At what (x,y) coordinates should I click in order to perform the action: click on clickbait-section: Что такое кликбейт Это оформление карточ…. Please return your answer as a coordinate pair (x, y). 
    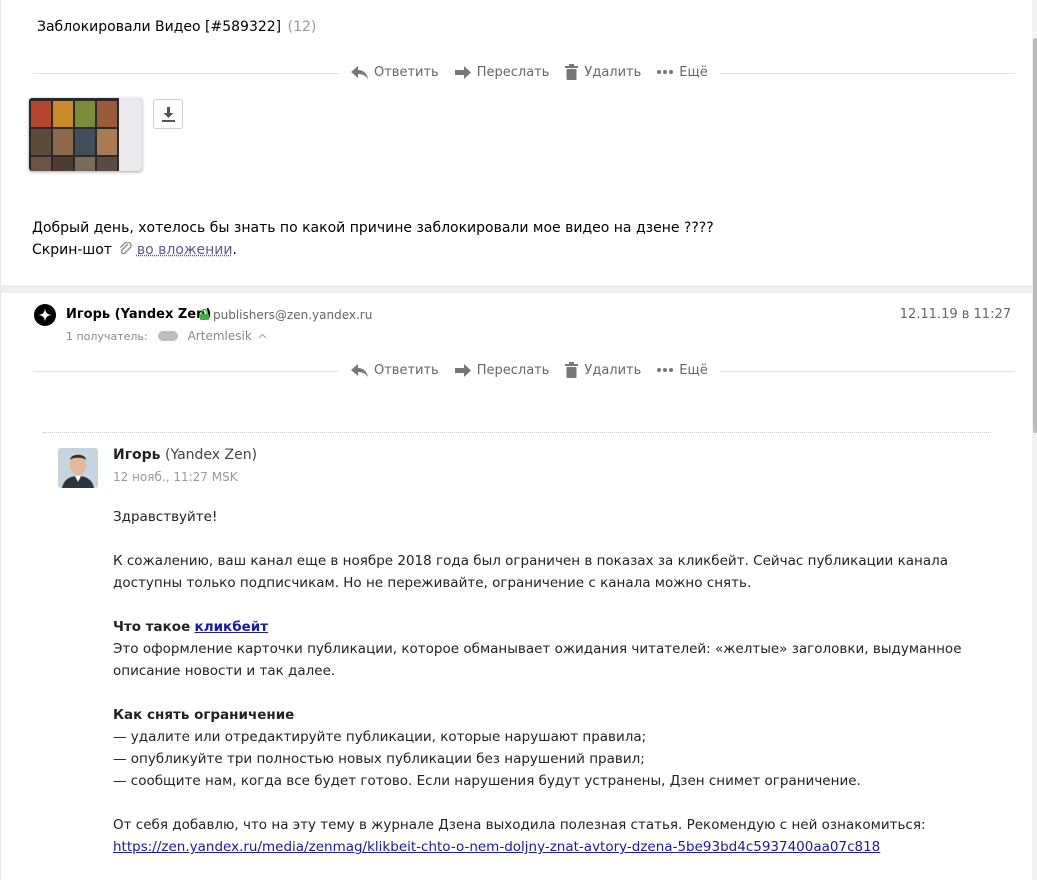
    Looking at the image, I should click on (543, 649).